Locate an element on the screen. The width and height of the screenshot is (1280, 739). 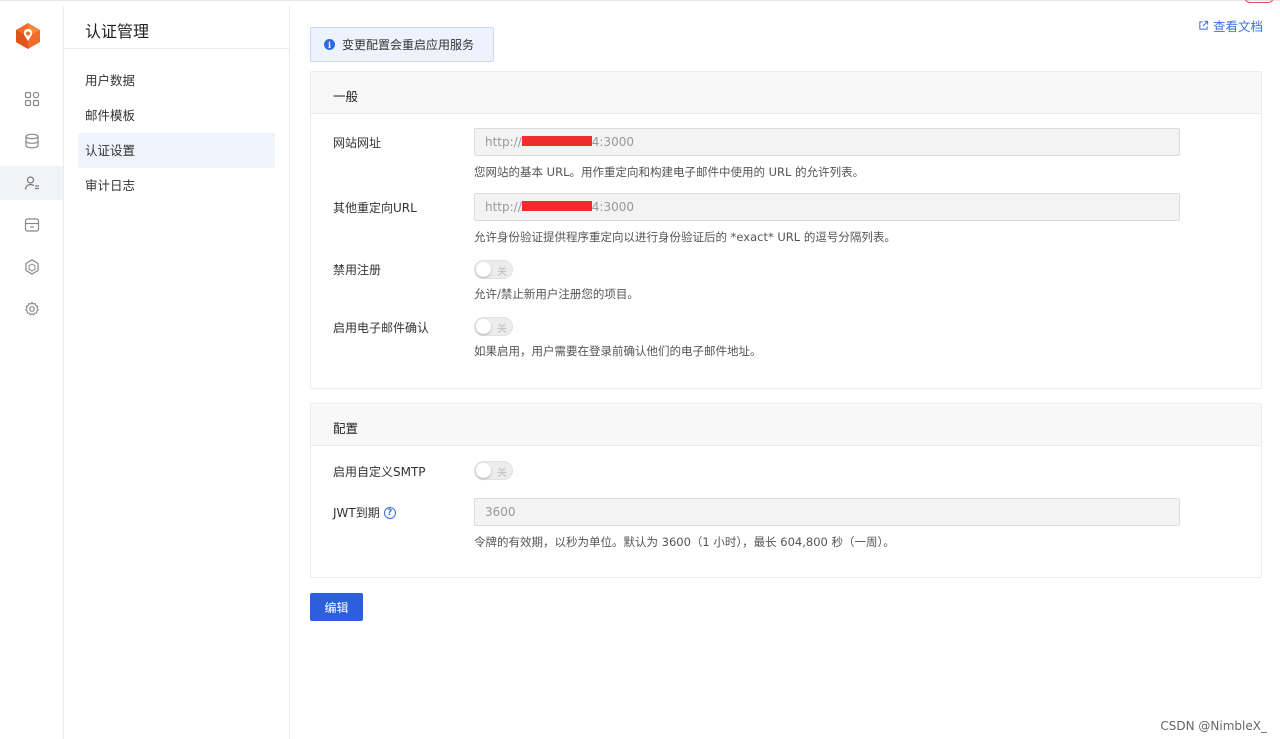
redirect-urls-prefix: http:// is located at coordinates (503, 207).